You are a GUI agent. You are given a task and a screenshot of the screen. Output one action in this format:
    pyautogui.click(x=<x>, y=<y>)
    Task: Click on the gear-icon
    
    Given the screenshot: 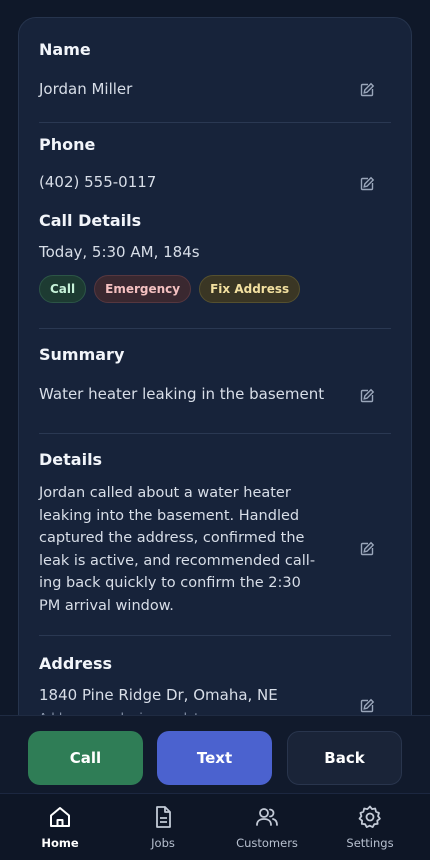 What is the action you would take?
    pyautogui.click(x=369, y=816)
    